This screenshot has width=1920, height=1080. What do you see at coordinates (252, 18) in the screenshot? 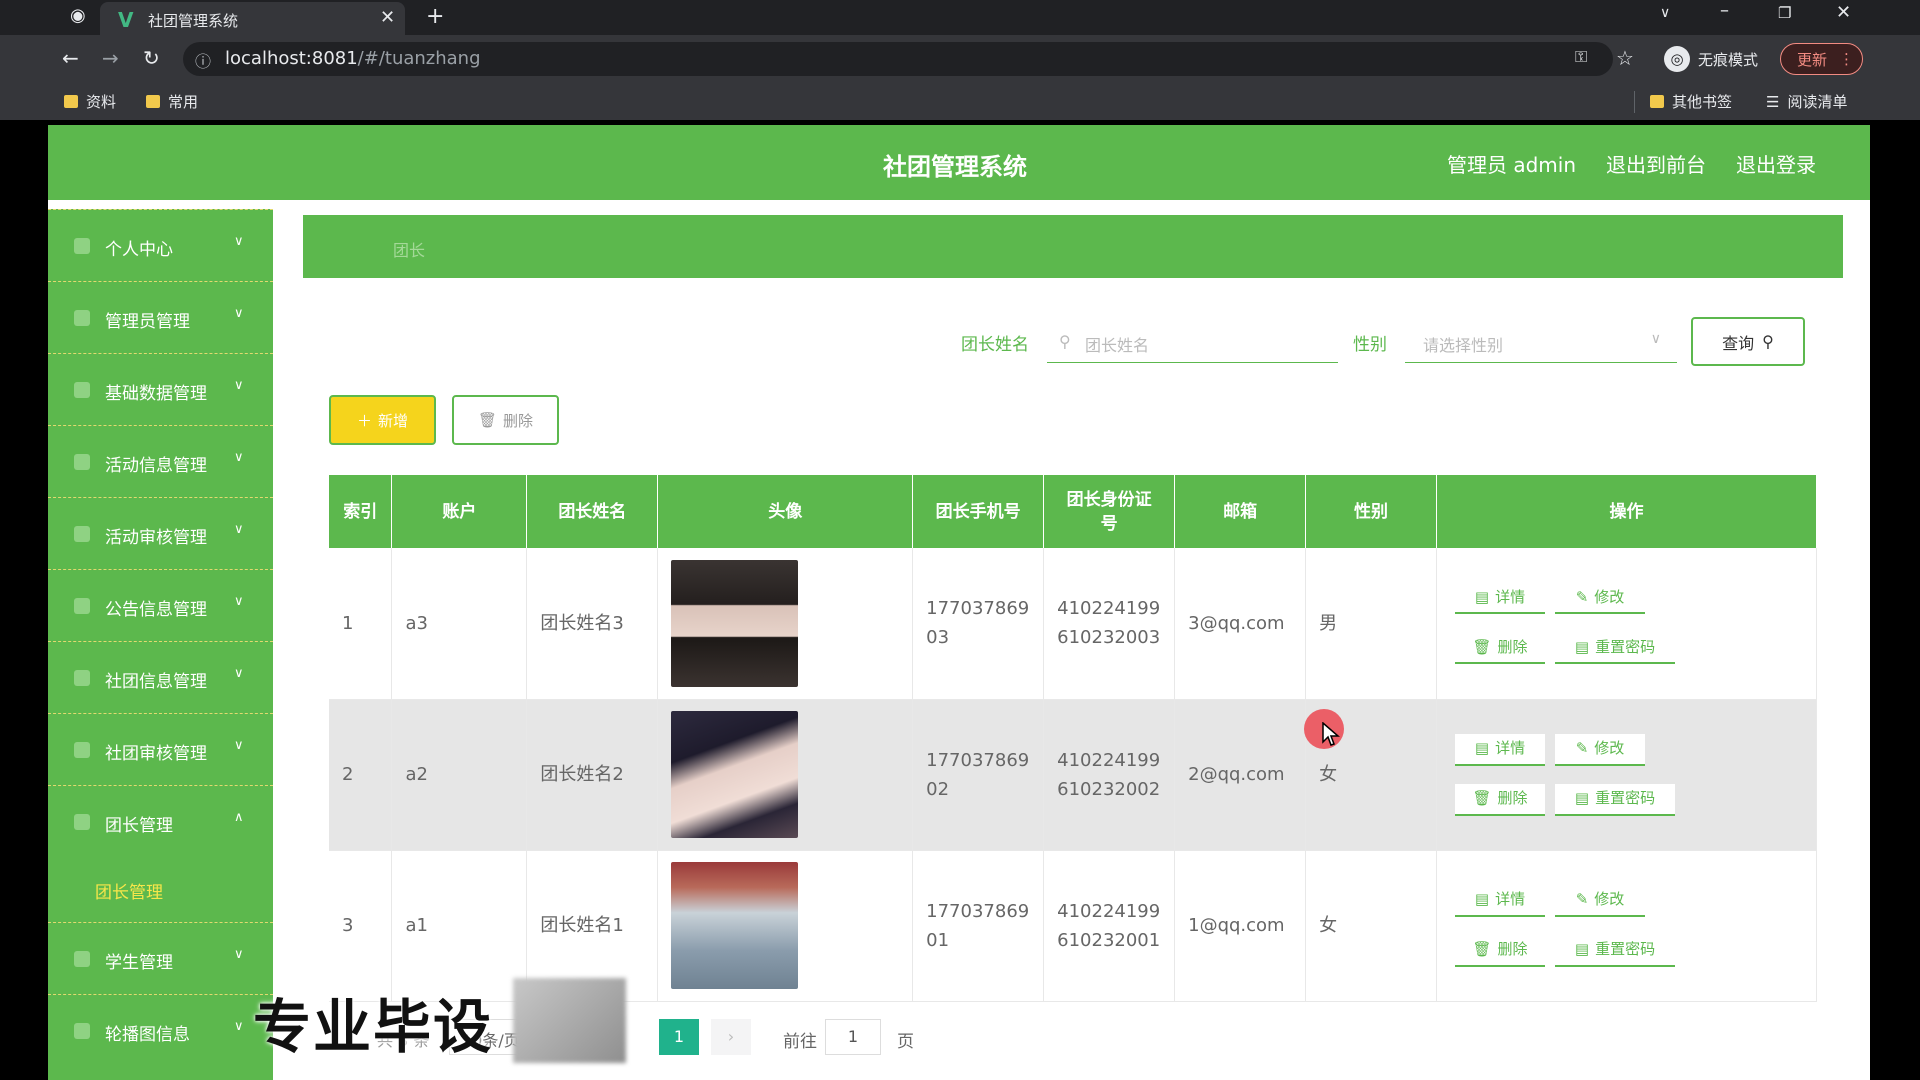
I see `browser-tab: V 社团管理系统 ✕` at bounding box center [252, 18].